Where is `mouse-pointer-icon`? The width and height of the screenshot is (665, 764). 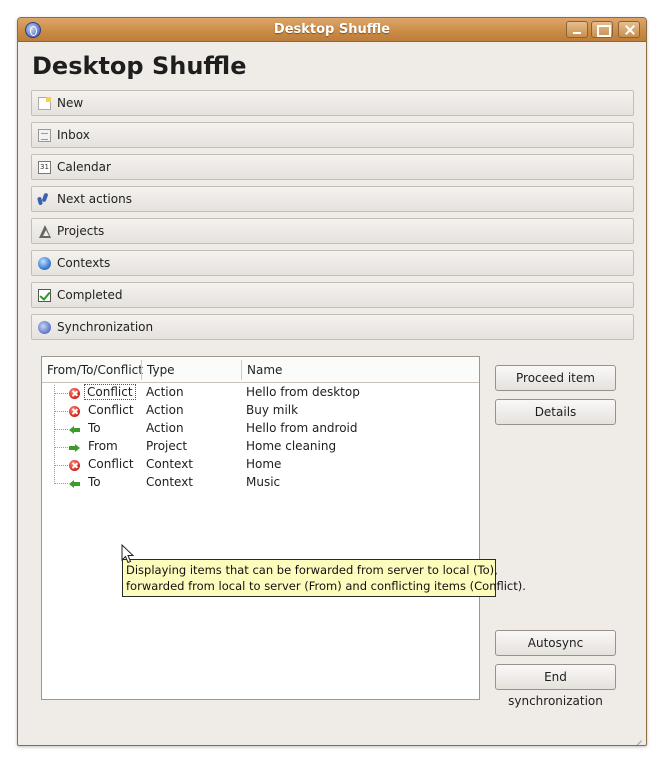
mouse-pointer-icon is located at coordinates (128, 554).